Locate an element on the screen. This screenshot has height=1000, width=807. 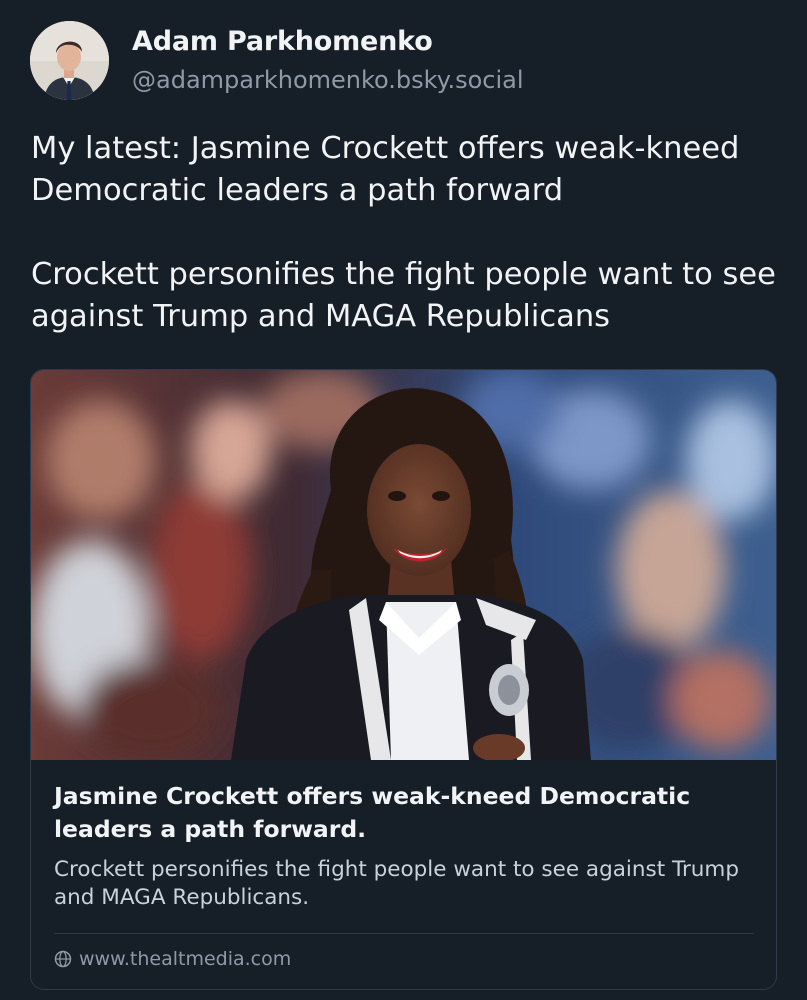
author-handle: @adamparkhomenko.bsky.social is located at coordinates (328, 80).